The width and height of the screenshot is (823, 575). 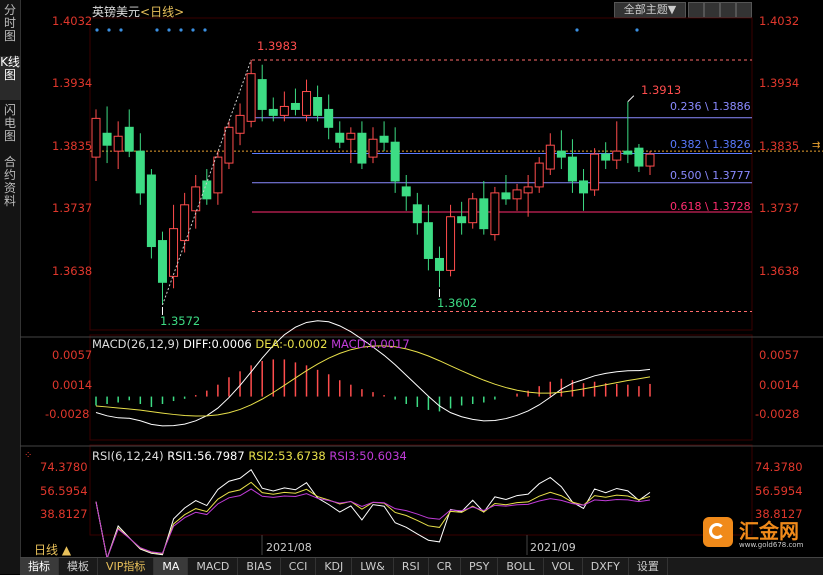 What do you see at coordinates (606, 566) in the screenshot?
I see `tab-dxfy: DXFY` at bounding box center [606, 566].